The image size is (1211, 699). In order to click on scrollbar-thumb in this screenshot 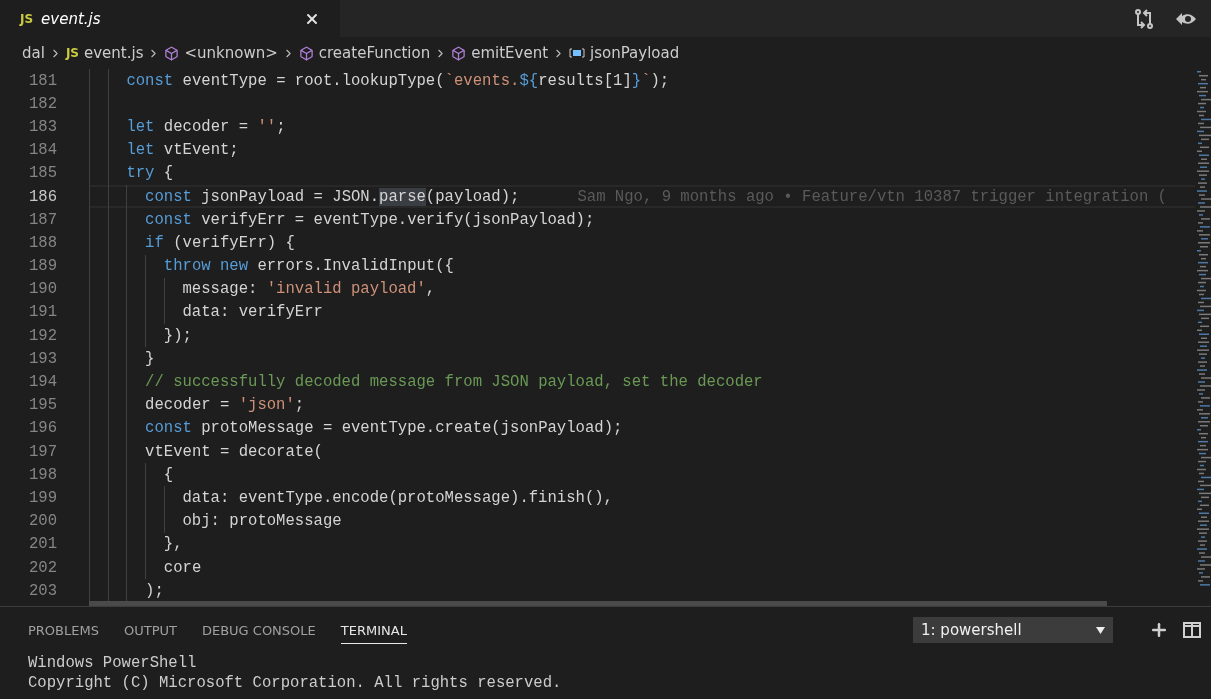, I will do `click(598, 603)`.